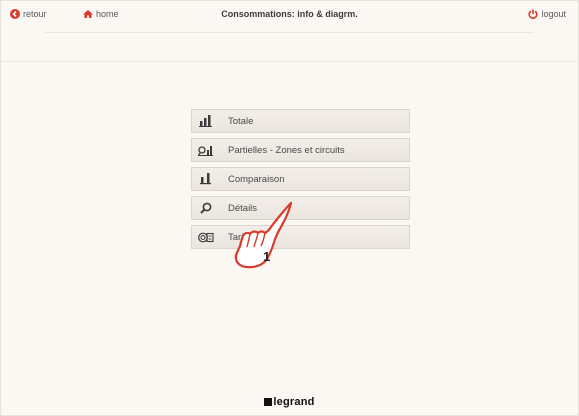 The width and height of the screenshot is (579, 416). What do you see at coordinates (206, 237) in the screenshot?
I see `tariff-icon` at bounding box center [206, 237].